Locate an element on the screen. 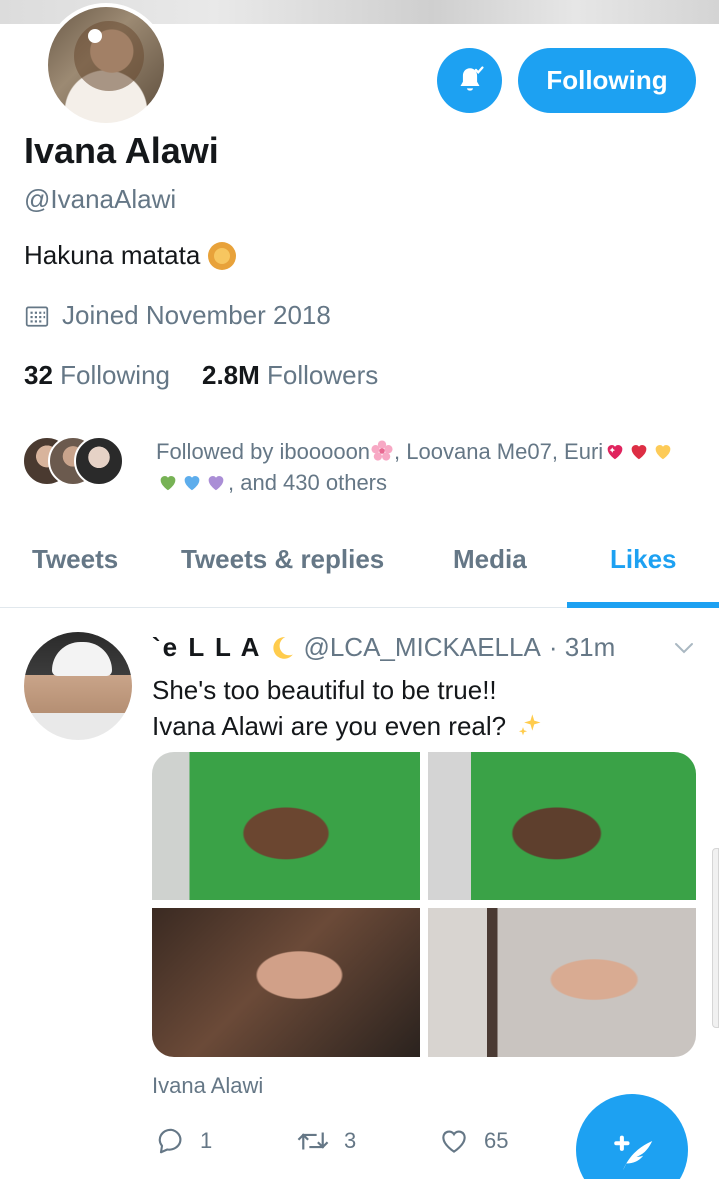 This screenshot has width=719, height=1179. tweet-time: · 31m is located at coordinates (582, 647).